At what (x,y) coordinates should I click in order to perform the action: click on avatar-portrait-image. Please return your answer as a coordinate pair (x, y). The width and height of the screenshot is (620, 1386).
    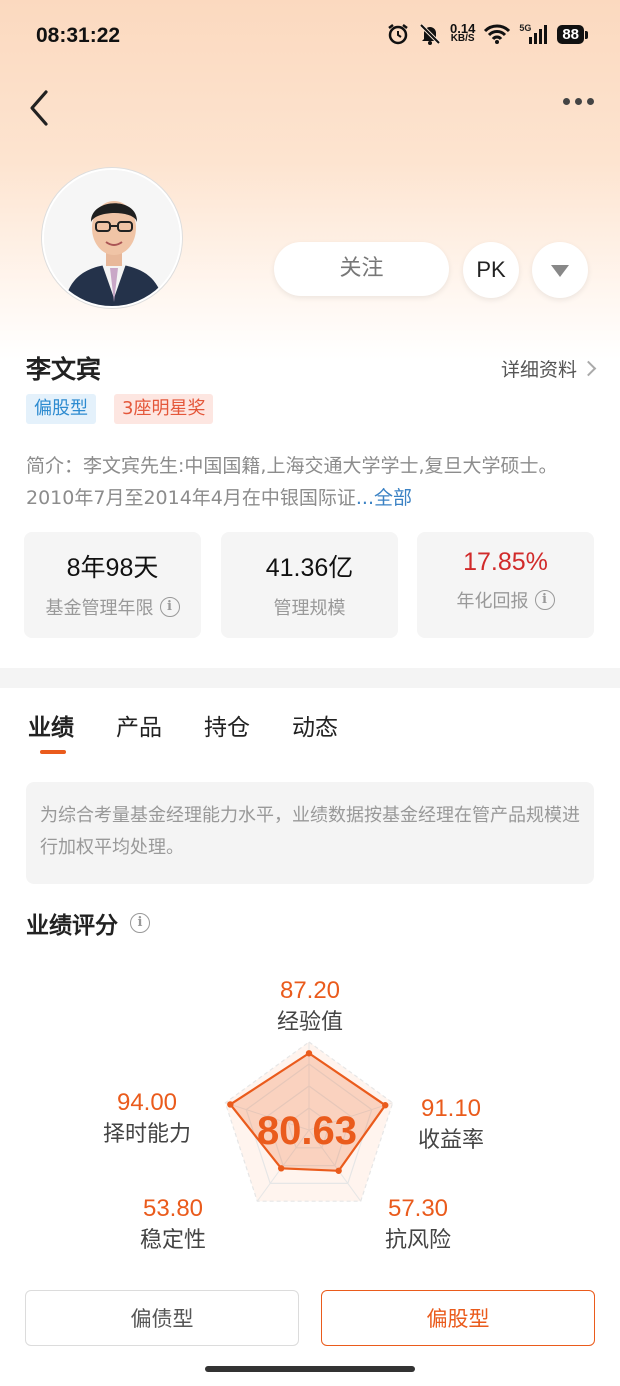
    Looking at the image, I should click on (112, 238).